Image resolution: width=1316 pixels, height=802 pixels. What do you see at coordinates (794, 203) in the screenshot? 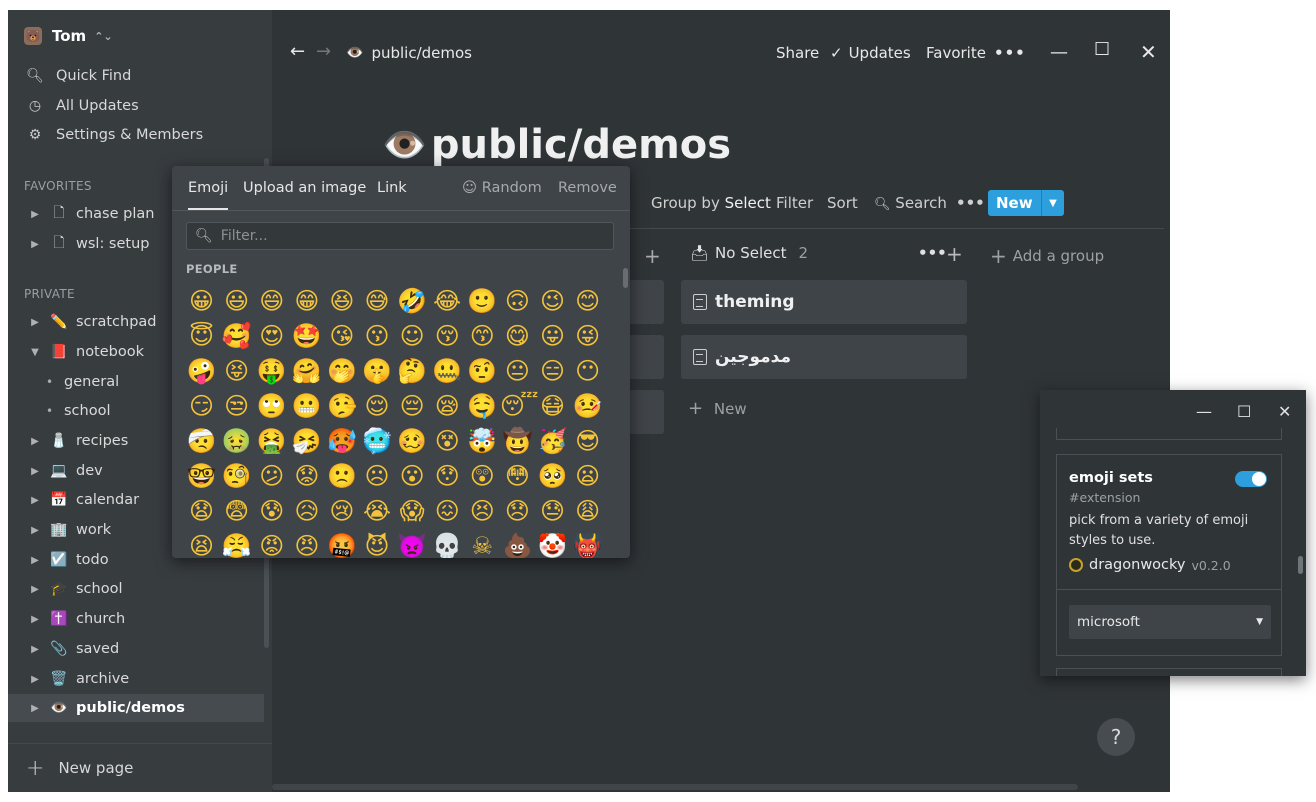
I see `filter-button: Filter` at bounding box center [794, 203].